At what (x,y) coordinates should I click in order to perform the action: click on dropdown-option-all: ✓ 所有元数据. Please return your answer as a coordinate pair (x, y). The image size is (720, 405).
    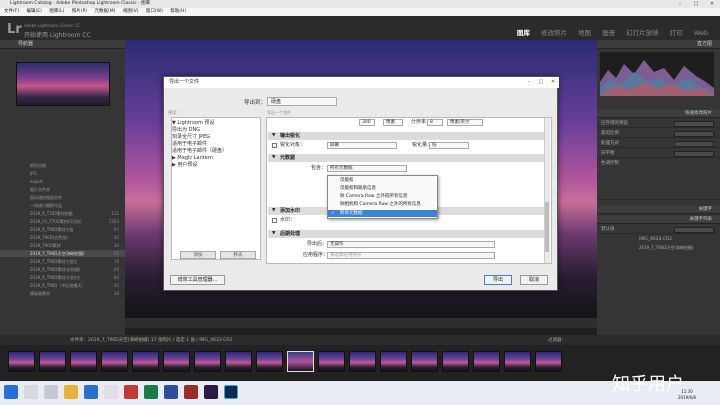
    Looking at the image, I should click on (382, 213).